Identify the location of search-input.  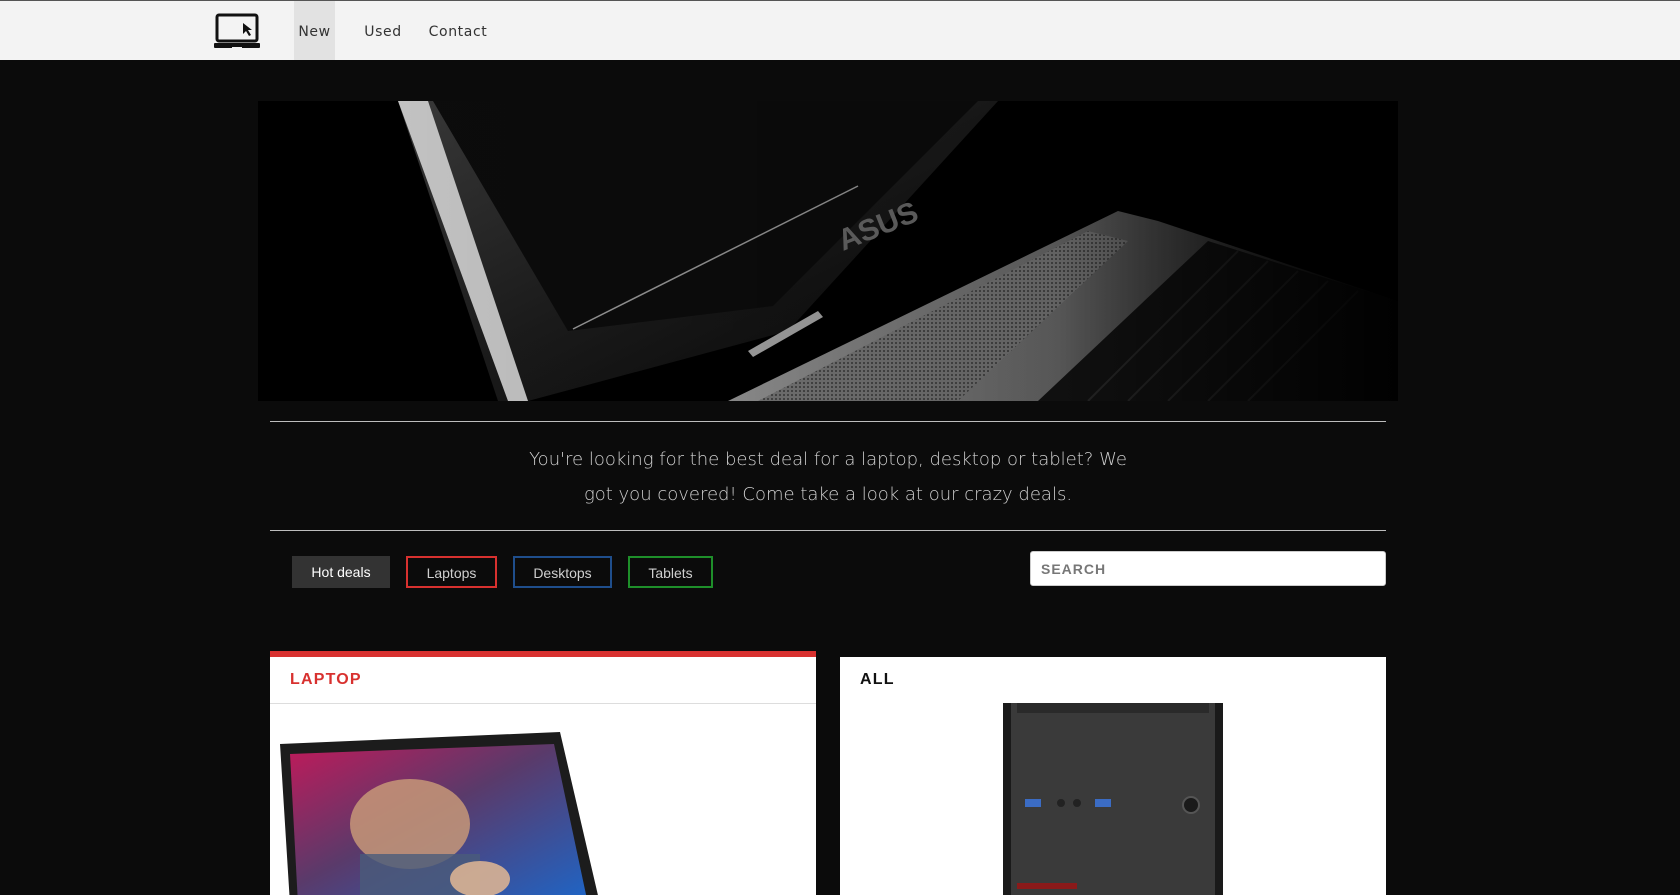
(1208, 568).